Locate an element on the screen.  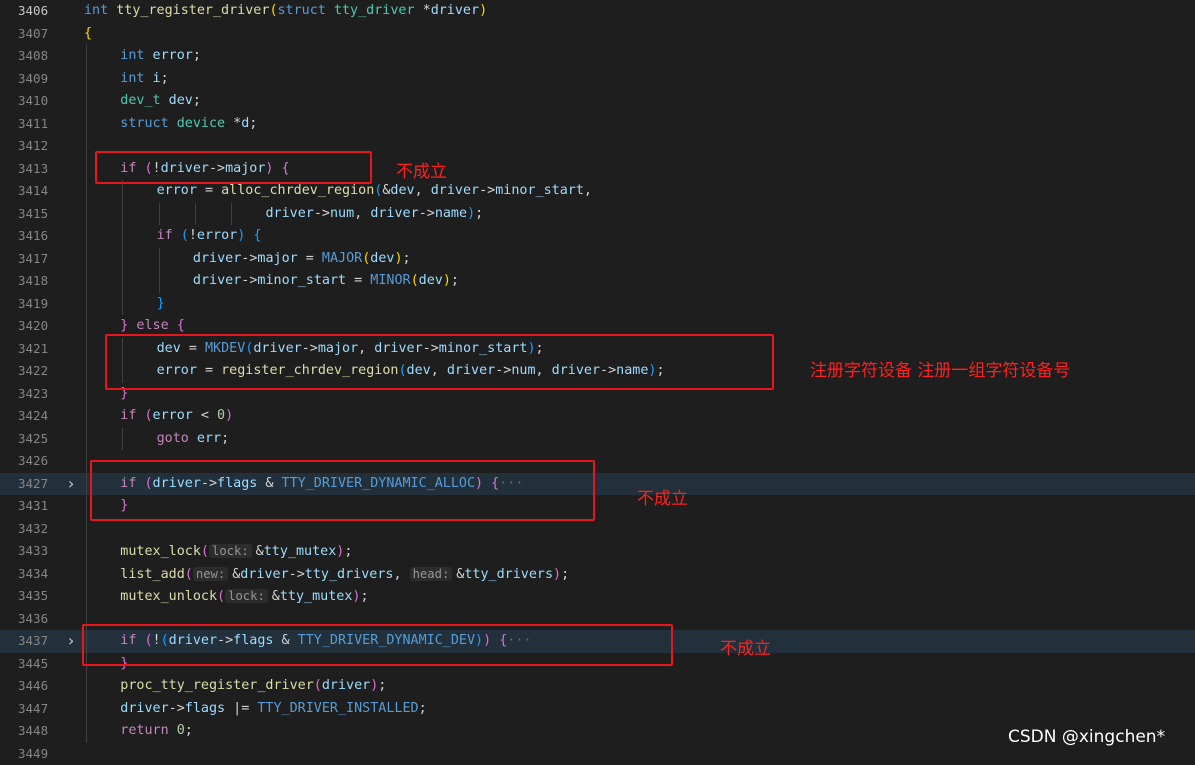
line-number: 3415 is located at coordinates (41, 214).